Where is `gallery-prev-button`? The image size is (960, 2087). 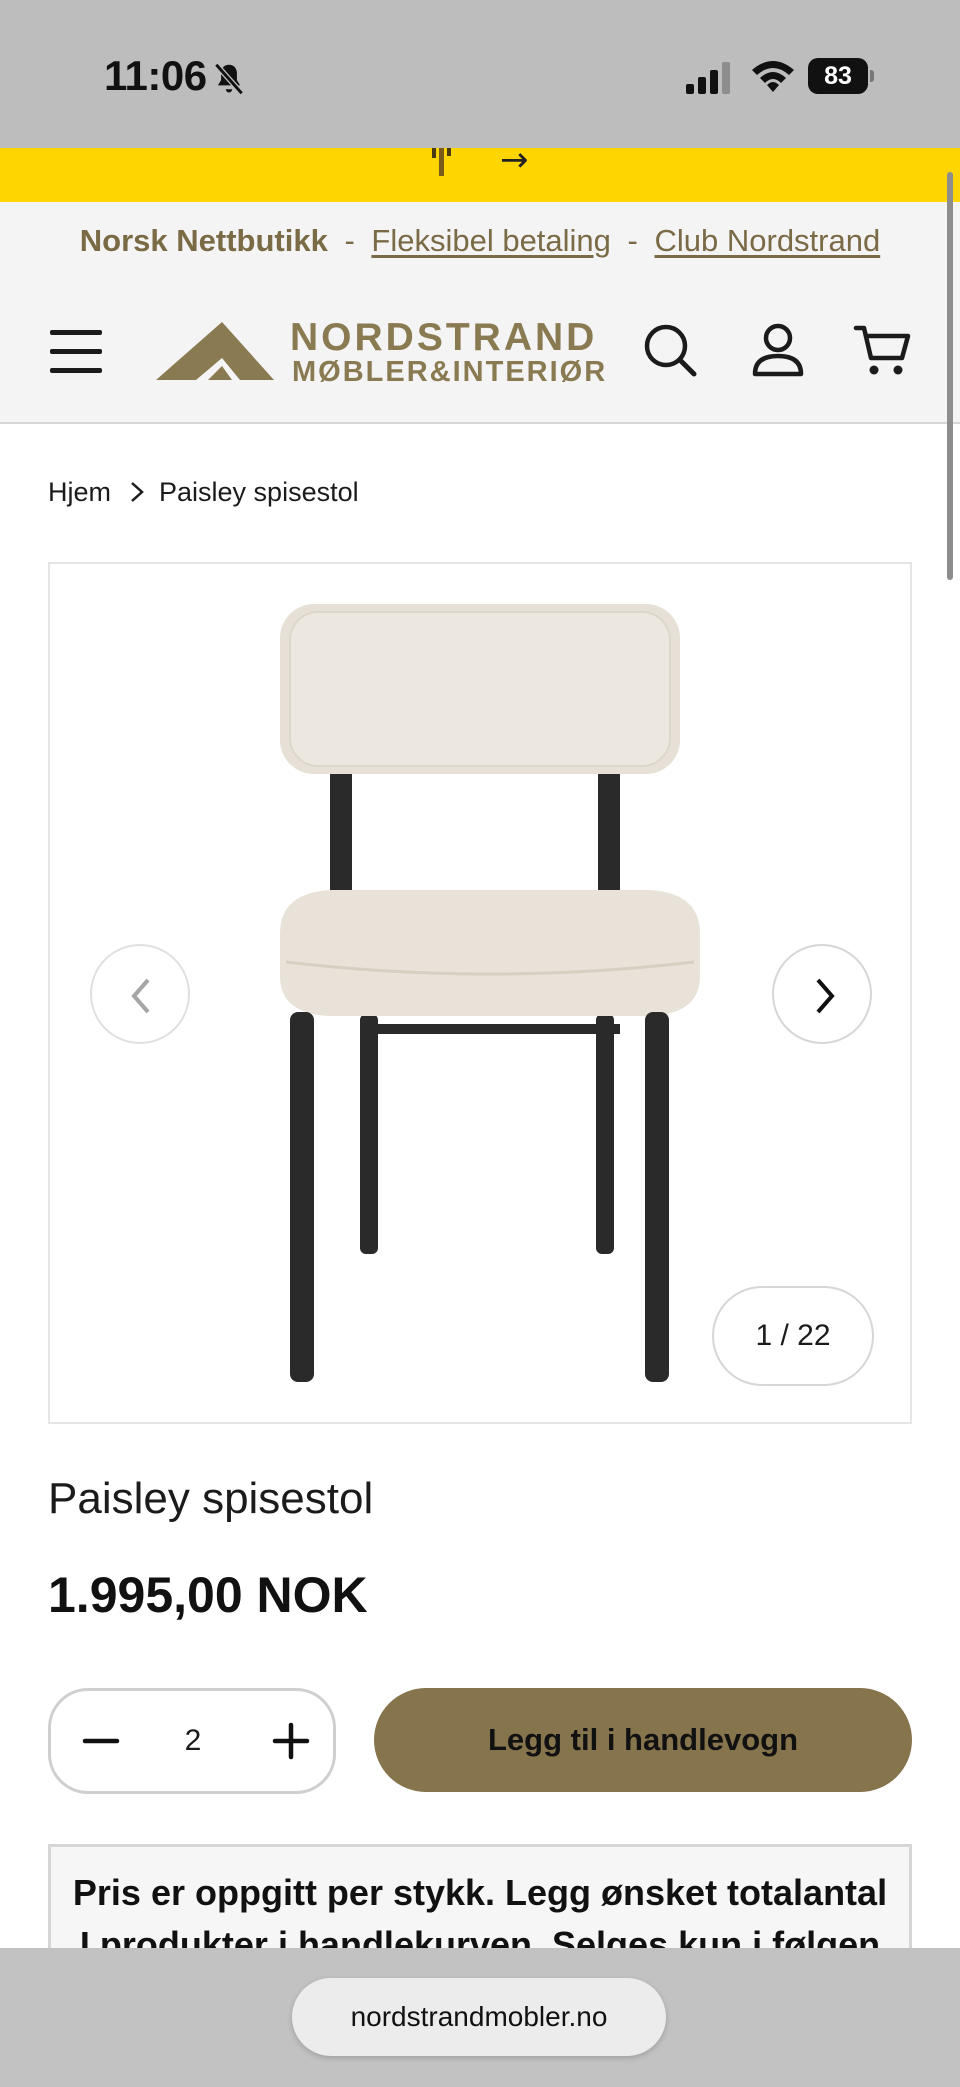
gallery-prev-button is located at coordinates (140, 994).